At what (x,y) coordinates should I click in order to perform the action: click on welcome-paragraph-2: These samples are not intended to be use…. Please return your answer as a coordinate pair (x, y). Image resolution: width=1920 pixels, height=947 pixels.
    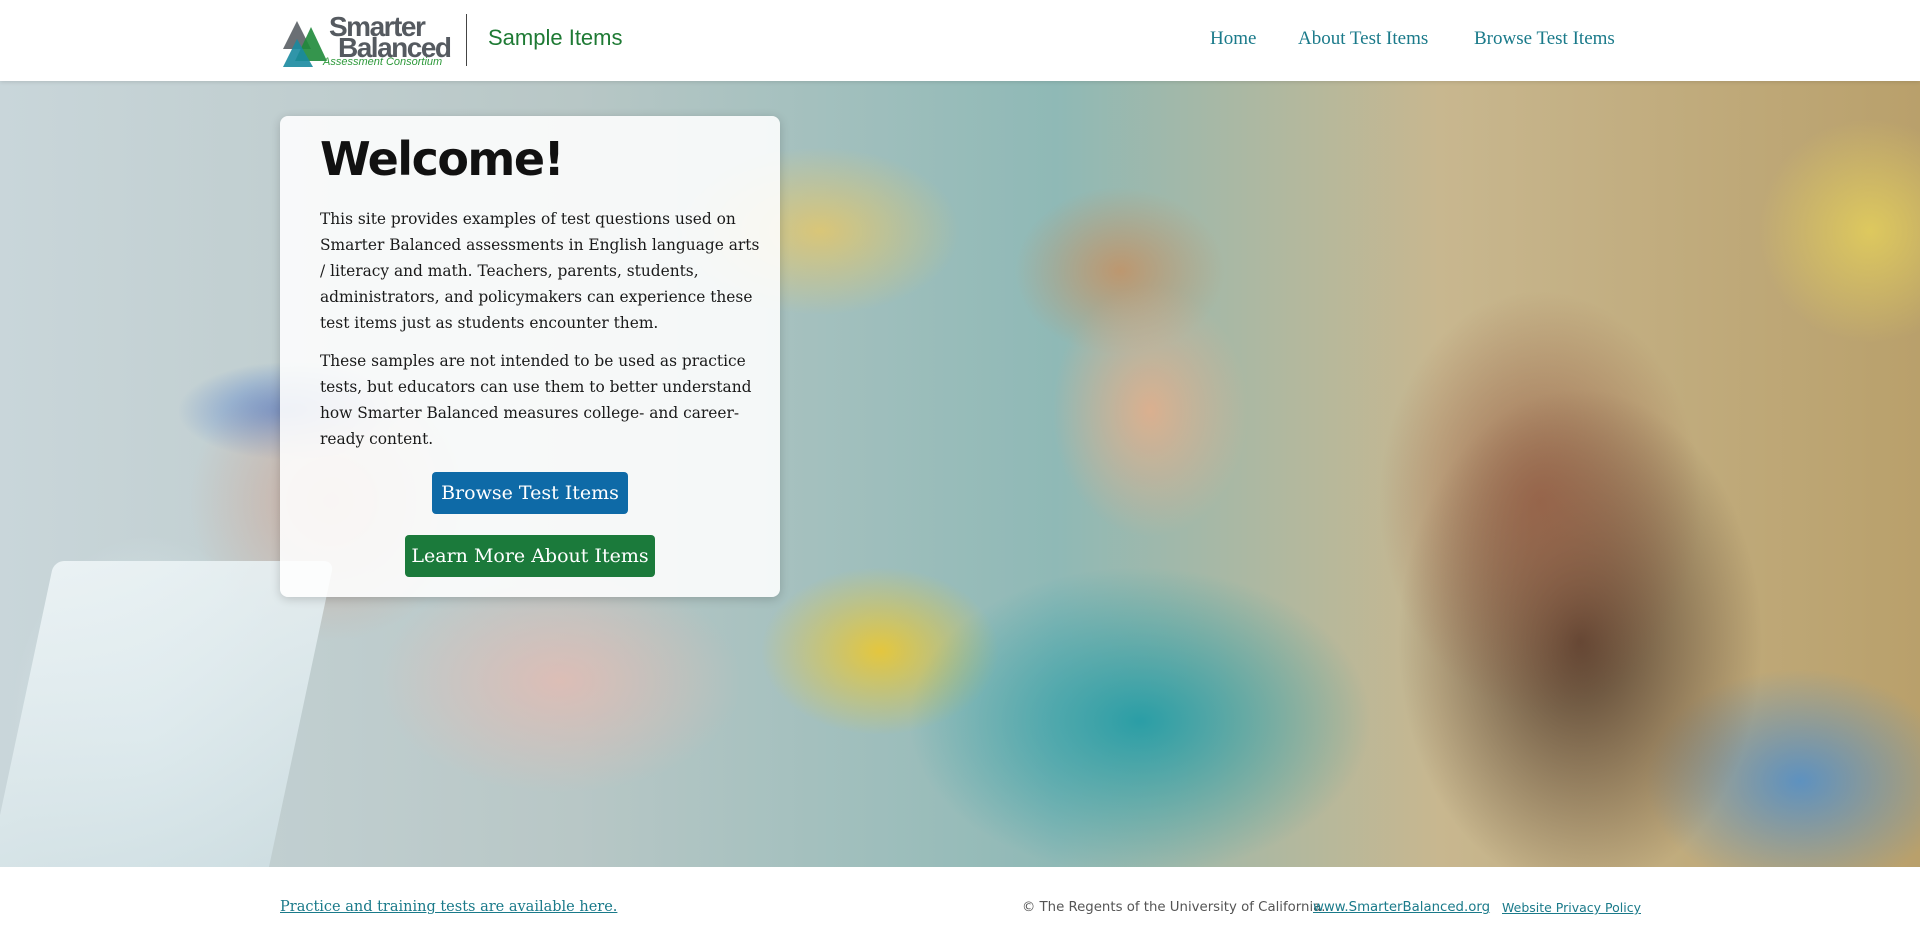
    Looking at the image, I should click on (536, 400).